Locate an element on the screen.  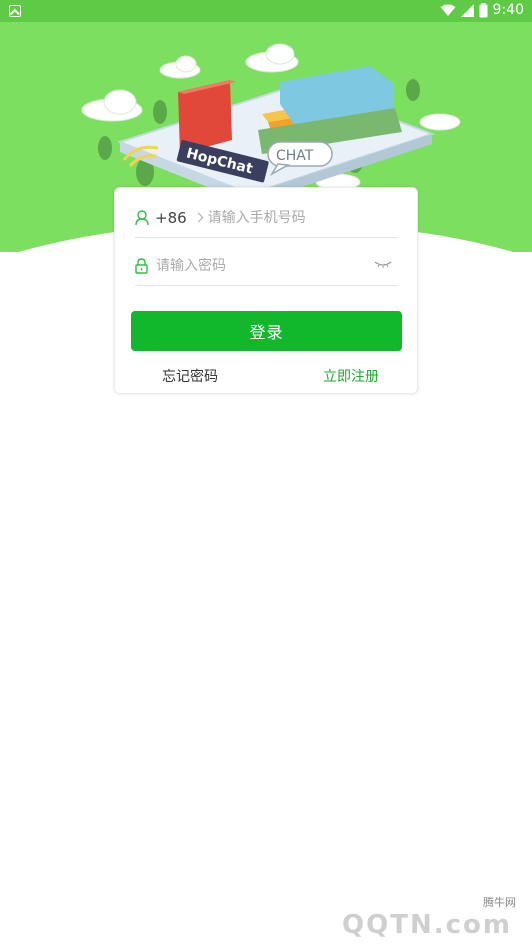
password-row is located at coordinates (266, 266).